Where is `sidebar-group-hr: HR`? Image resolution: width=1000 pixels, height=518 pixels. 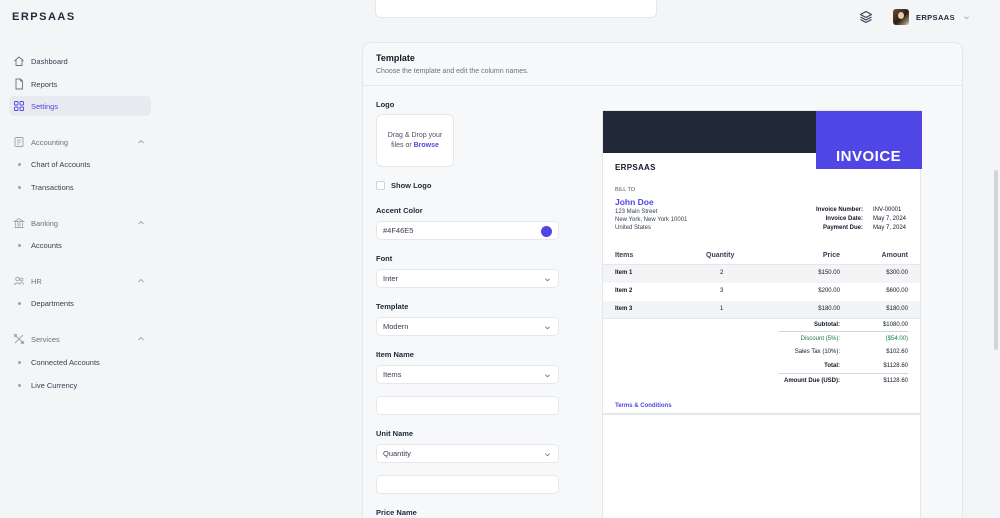 sidebar-group-hr: HR is located at coordinates (80, 281).